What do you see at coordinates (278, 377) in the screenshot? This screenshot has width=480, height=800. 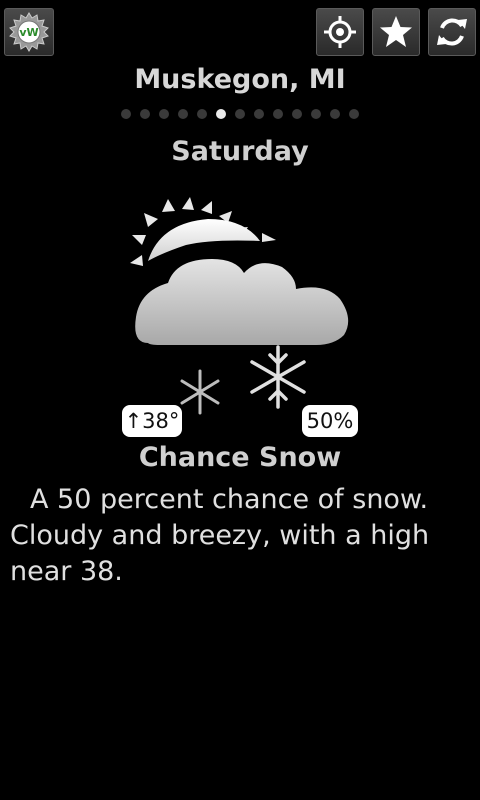 I see `snowflake-large-icon` at bounding box center [278, 377].